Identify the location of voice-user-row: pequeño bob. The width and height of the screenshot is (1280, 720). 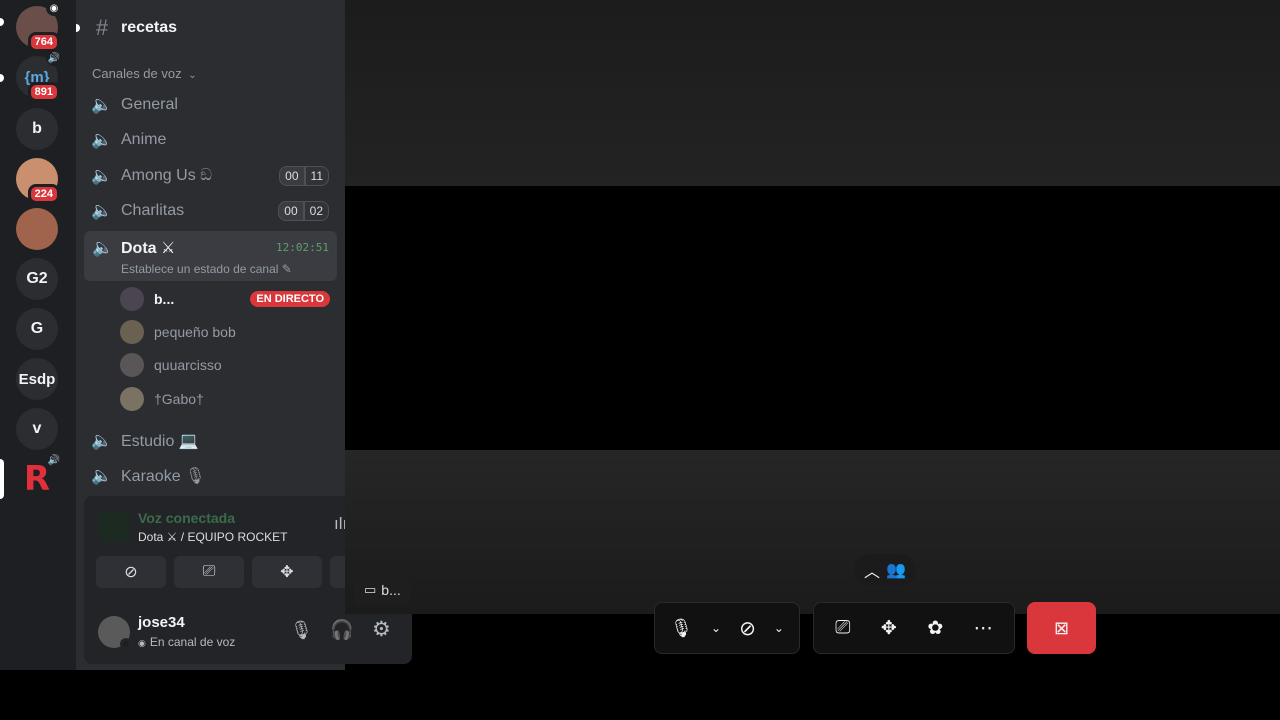
(225, 332).